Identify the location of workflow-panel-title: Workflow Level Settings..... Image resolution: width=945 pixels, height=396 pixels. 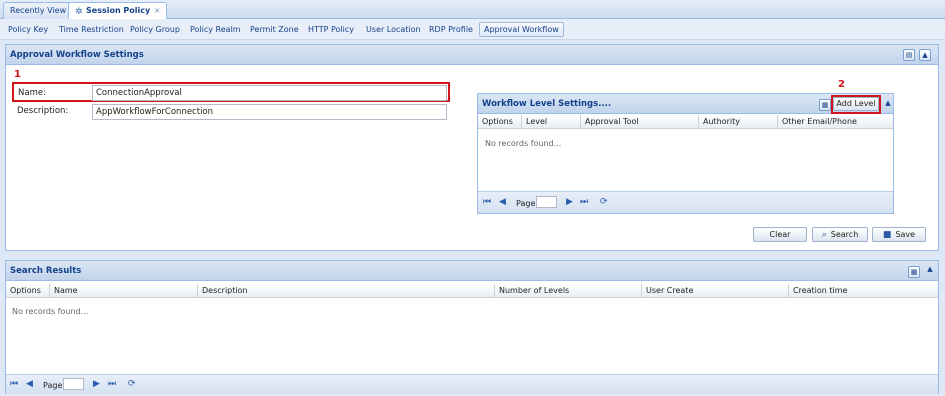
(547, 104).